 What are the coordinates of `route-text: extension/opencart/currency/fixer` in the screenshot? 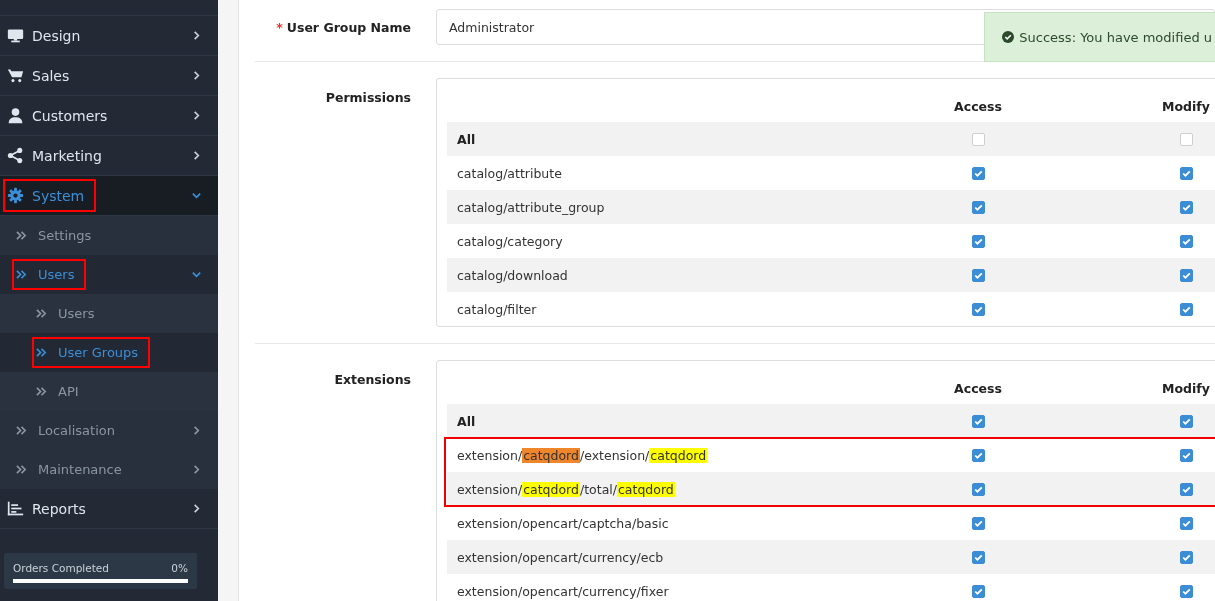 It's located at (563, 591).